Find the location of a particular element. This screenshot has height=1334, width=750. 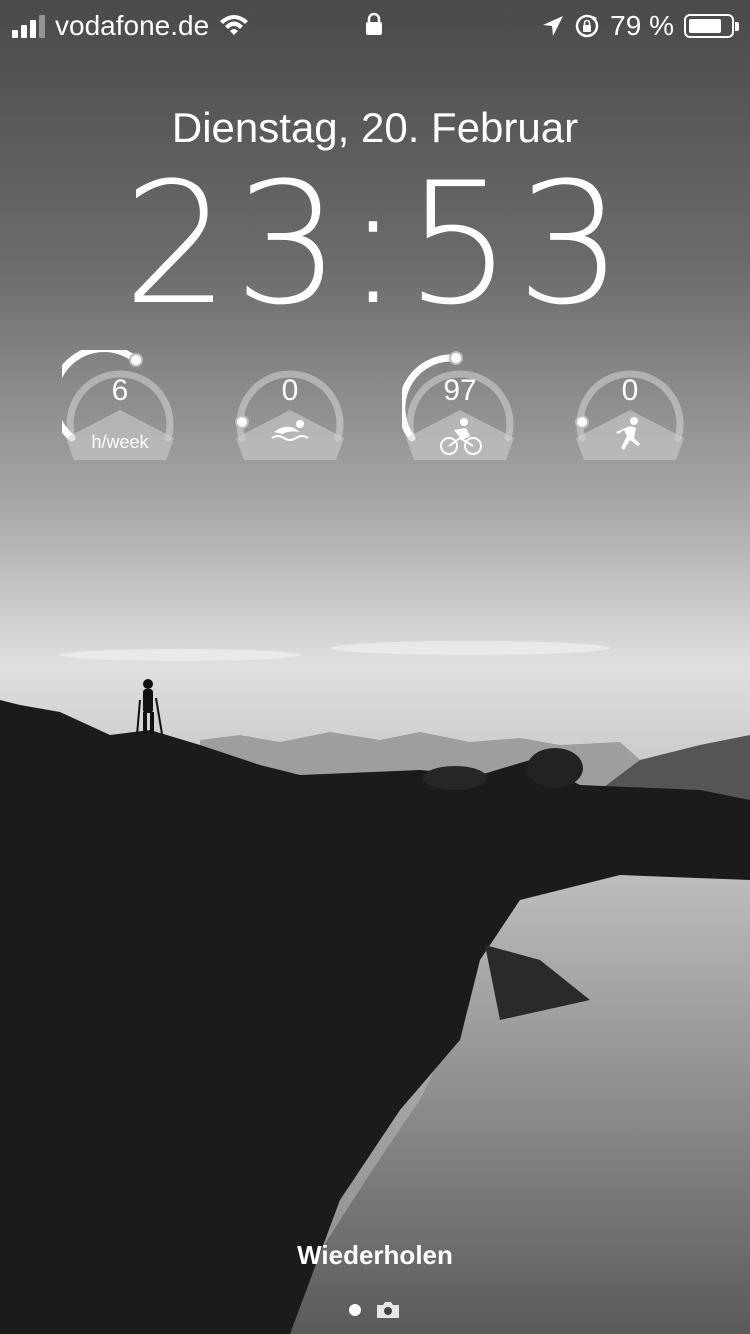

carrier-name: vodafone.de is located at coordinates (132, 25).